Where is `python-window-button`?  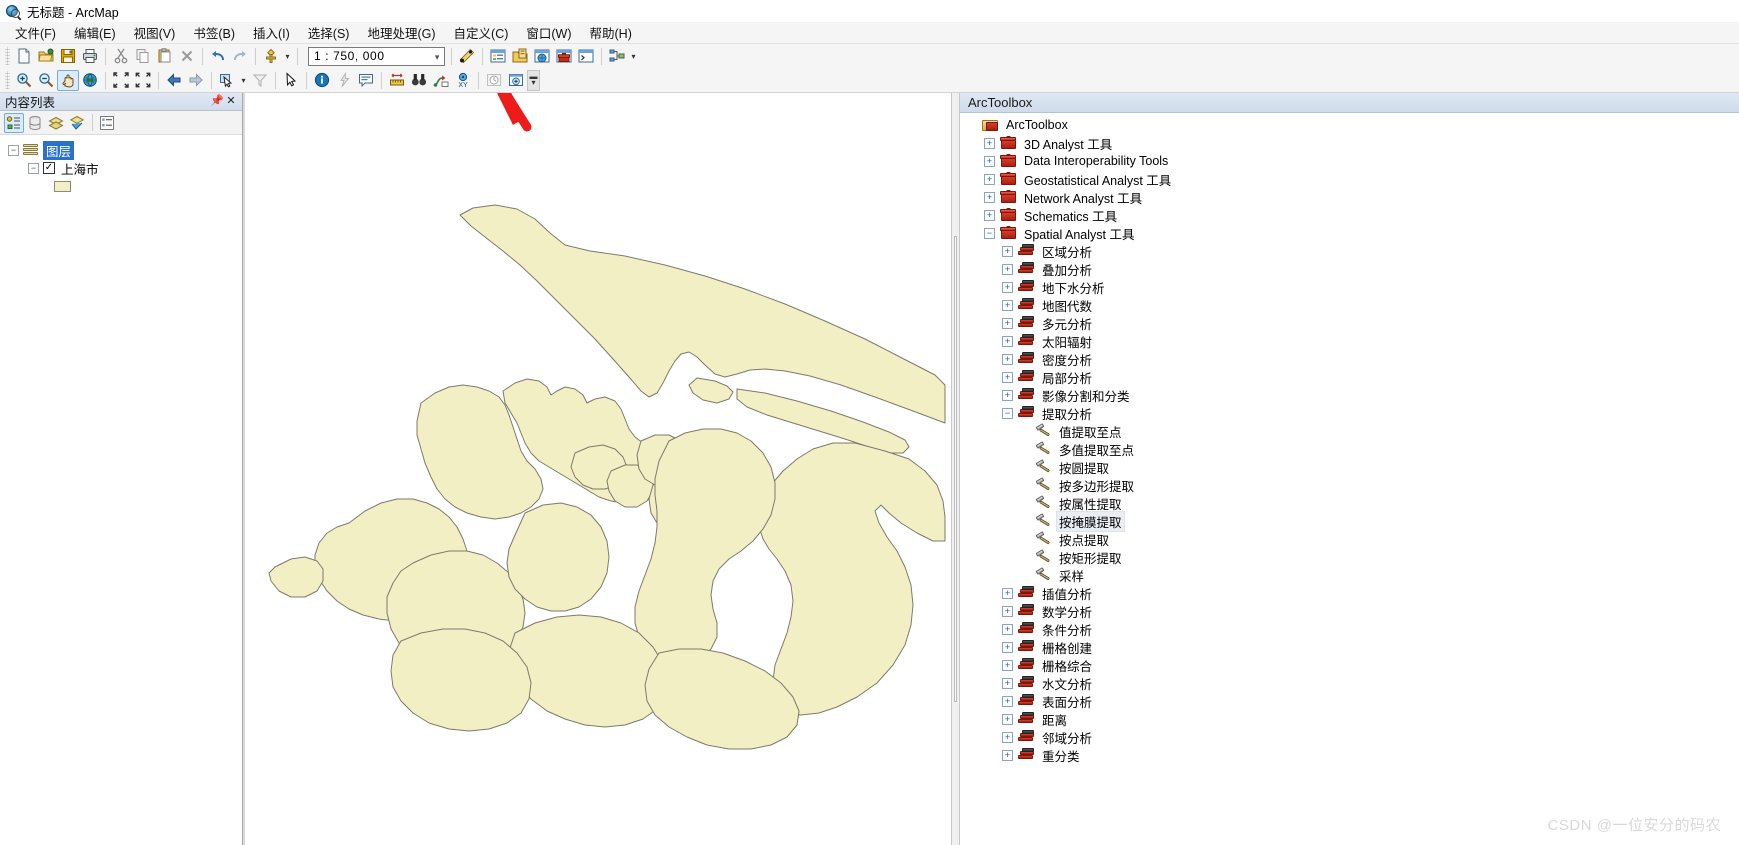 python-window-button is located at coordinates (586, 56).